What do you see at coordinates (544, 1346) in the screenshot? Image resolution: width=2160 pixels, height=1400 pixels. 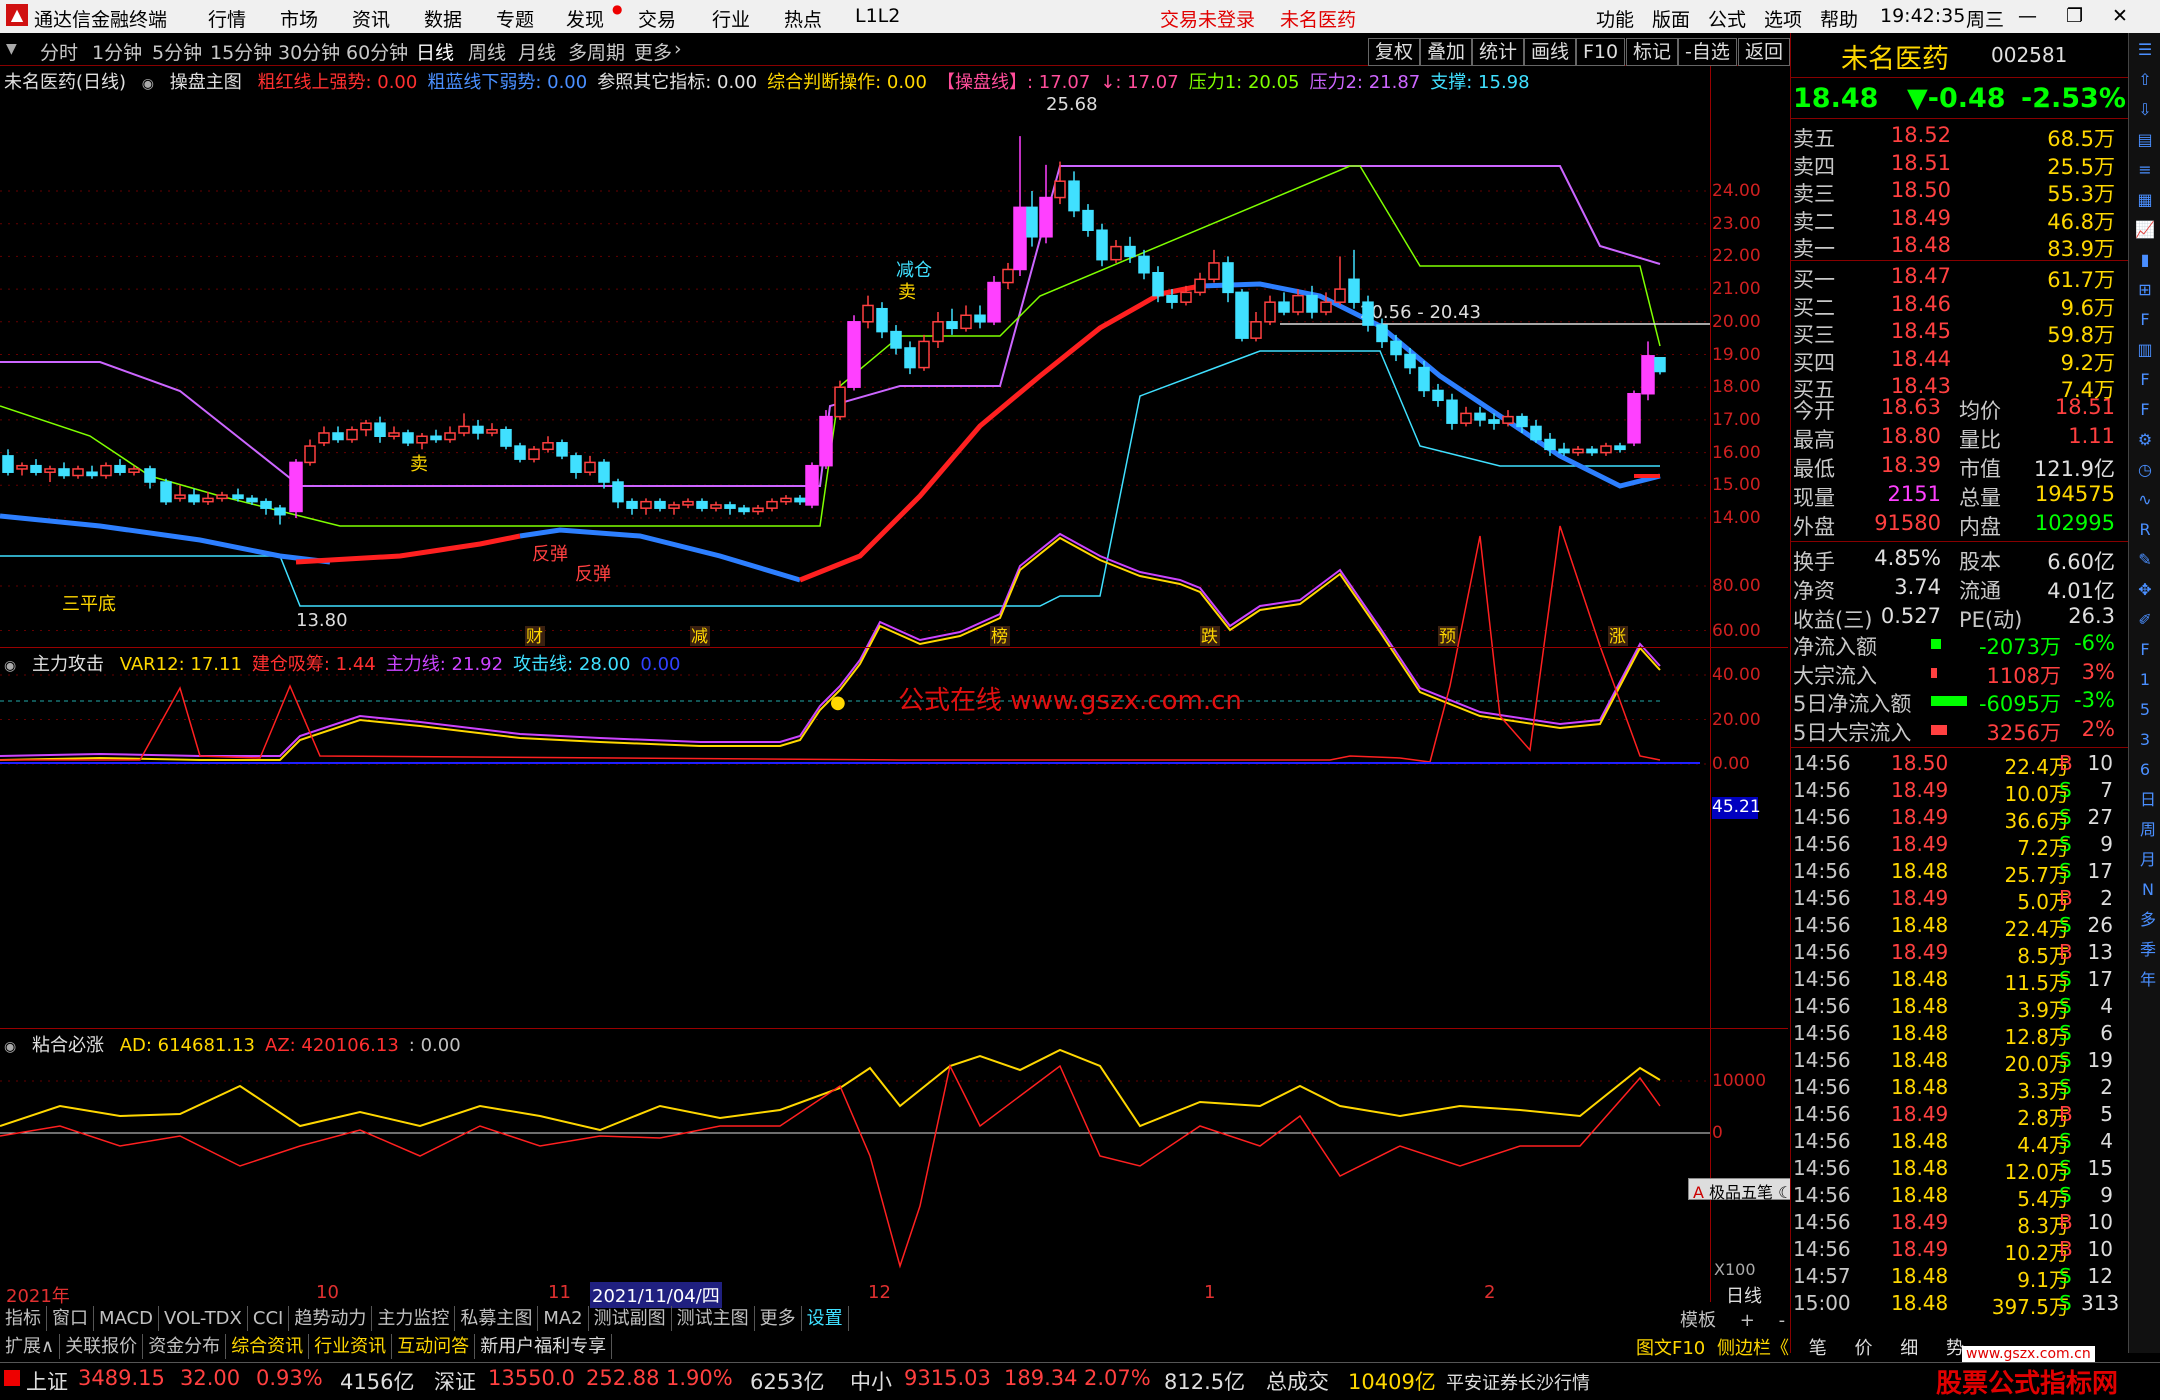 I see `bottom-tab: 新用户福利专享` at bounding box center [544, 1346].